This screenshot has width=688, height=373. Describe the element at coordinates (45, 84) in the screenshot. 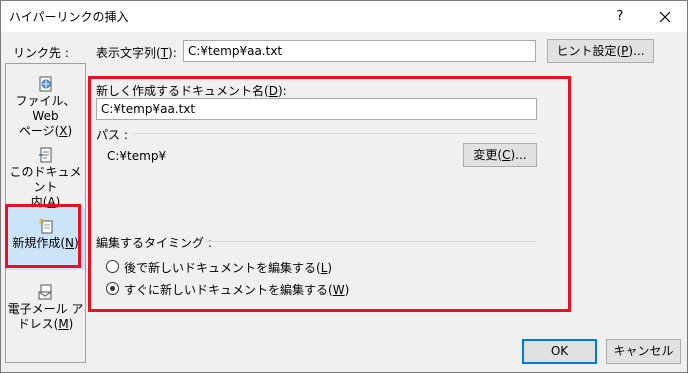

I see `web-page-icon` at that location.